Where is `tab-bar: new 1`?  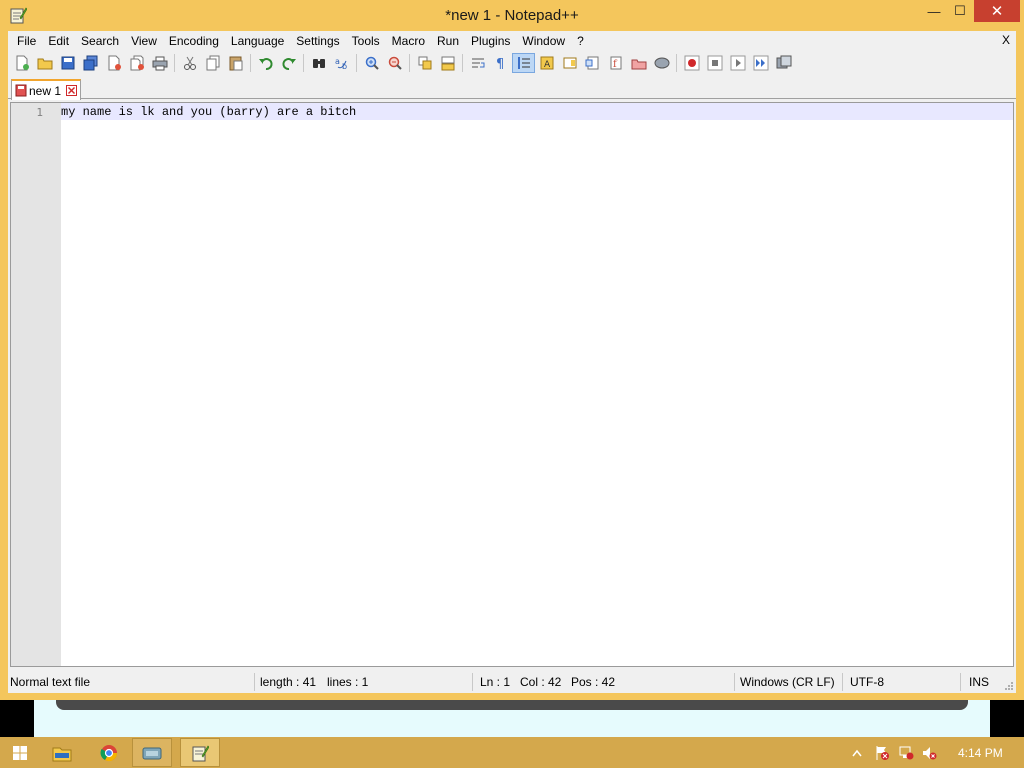
tab-bar: new 1 is located at coordinates (512, 88).